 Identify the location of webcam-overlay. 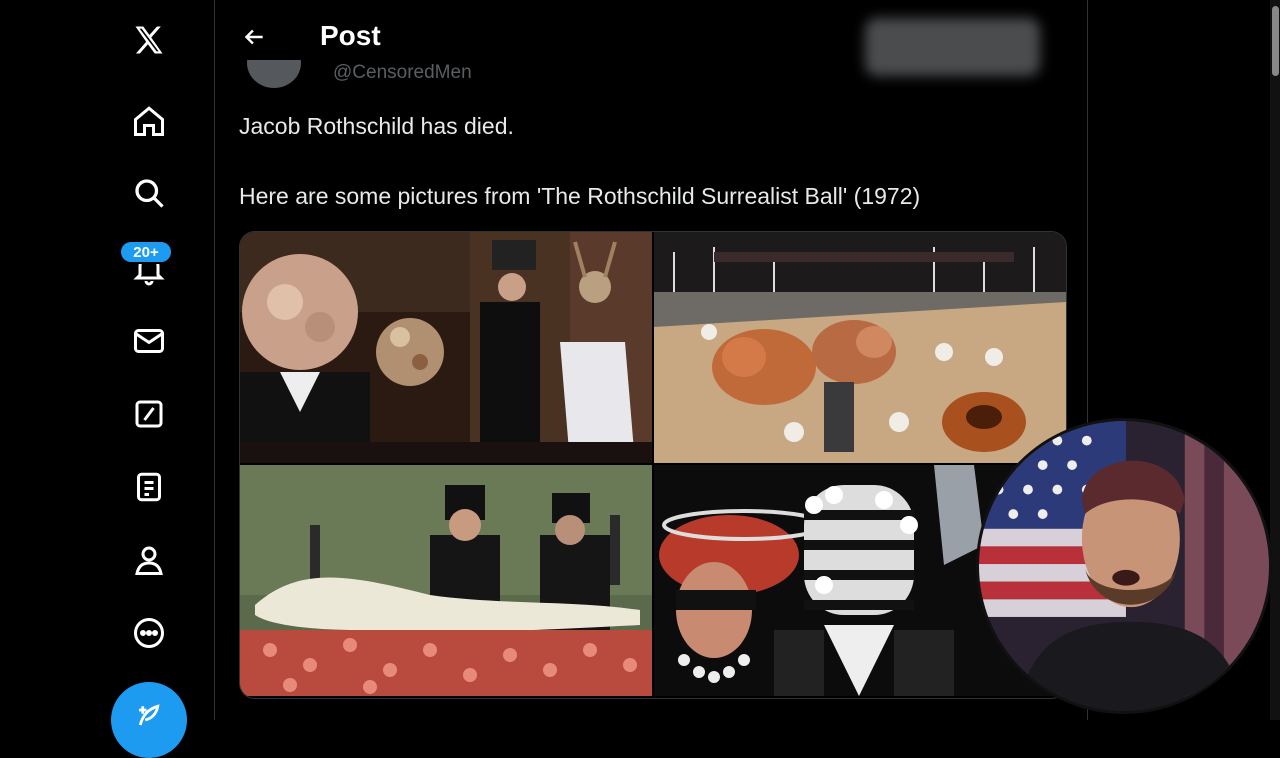
(1124, 566).